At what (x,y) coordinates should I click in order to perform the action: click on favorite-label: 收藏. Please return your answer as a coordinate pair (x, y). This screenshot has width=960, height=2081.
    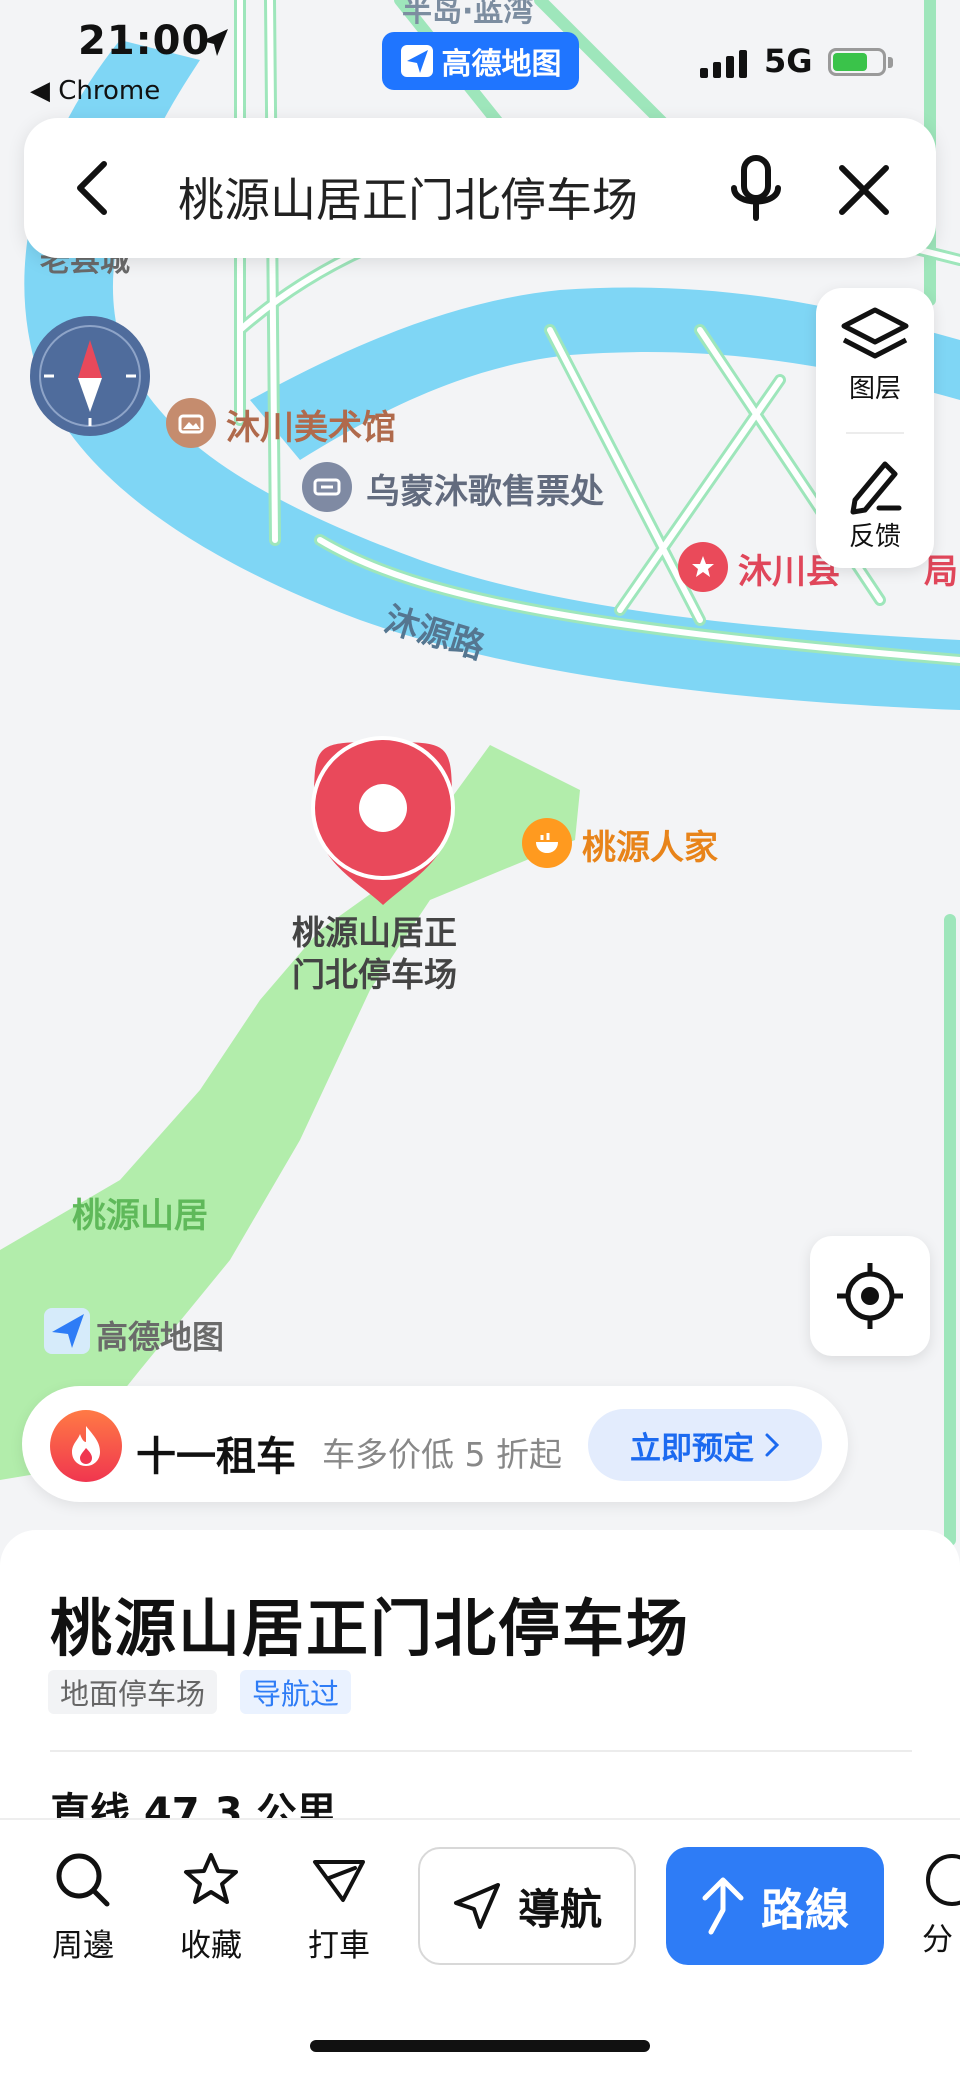
    Looking at the image, I should click on (211, 1946).